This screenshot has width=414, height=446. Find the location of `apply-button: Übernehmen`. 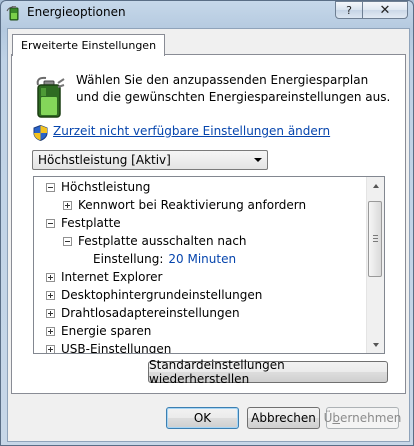

apply-button: Übernehmen is located at coordinates (363, 418).